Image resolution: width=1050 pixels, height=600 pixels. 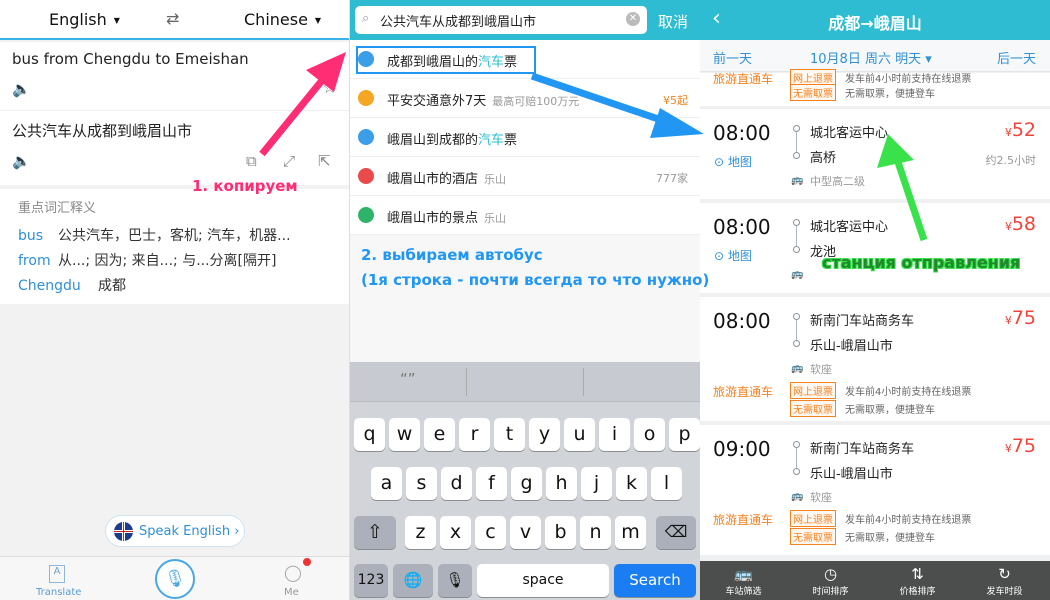 I want to click on tab-me: Me, so click(x=291, y=592).